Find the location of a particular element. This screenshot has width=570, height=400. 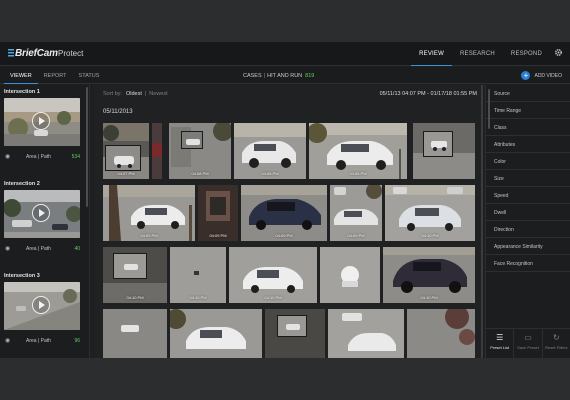

save-preset-label: Save Preset is located at coordinates (528, 347).